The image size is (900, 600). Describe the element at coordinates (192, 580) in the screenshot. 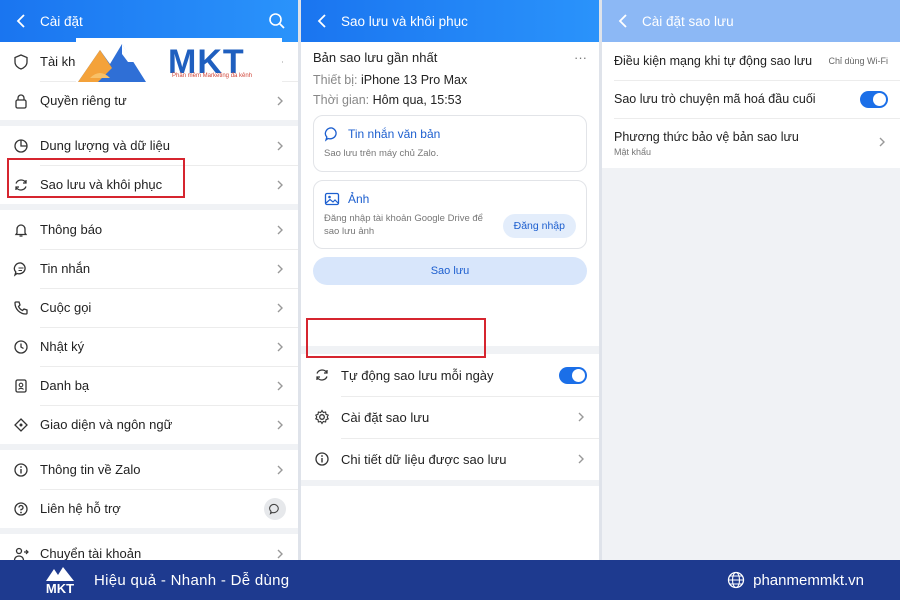

I see `footer-slogan: Hiệu quả - Nhanh - Dễ dùng` at that location.